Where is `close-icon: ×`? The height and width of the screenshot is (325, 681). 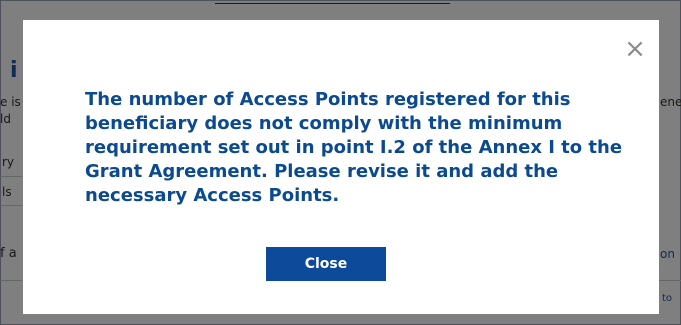 close-icon: × is located at coordinates (635, 49).